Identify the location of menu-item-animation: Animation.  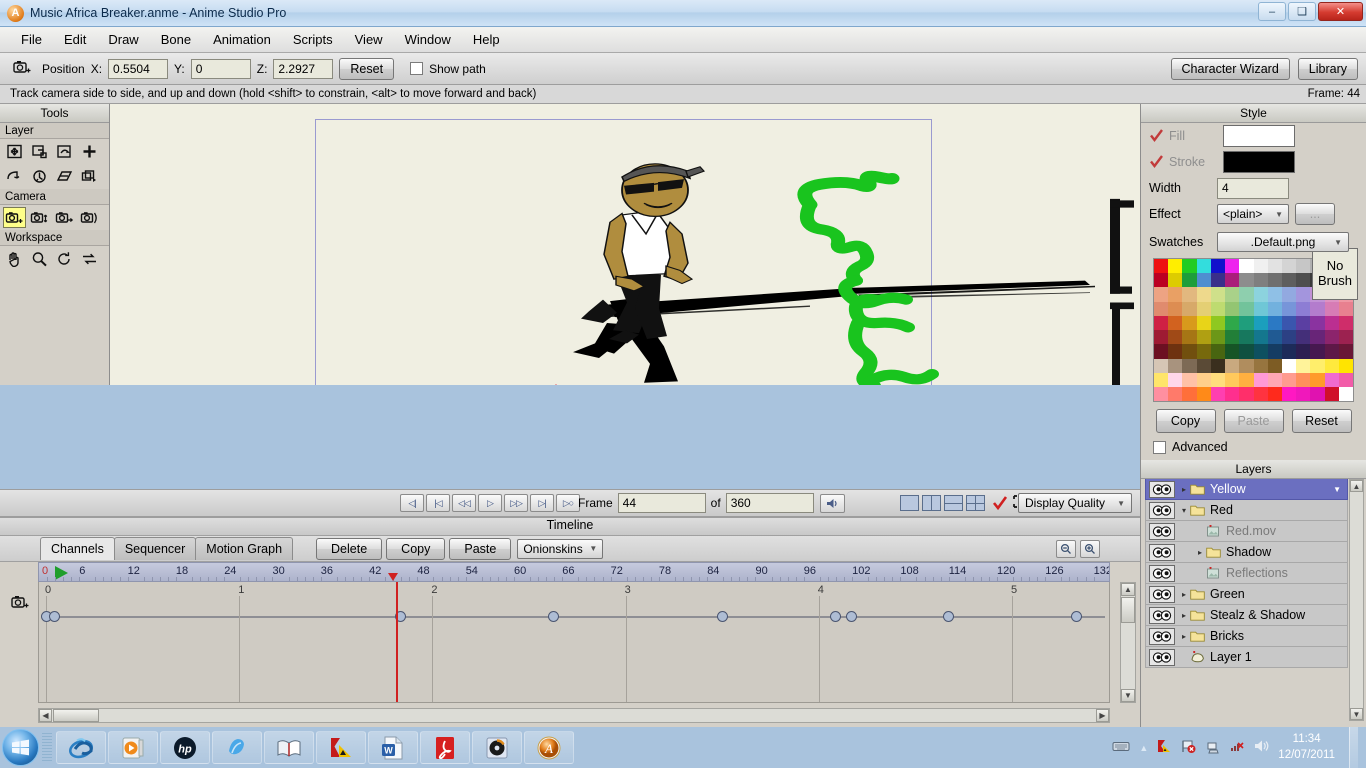
(242, 39).